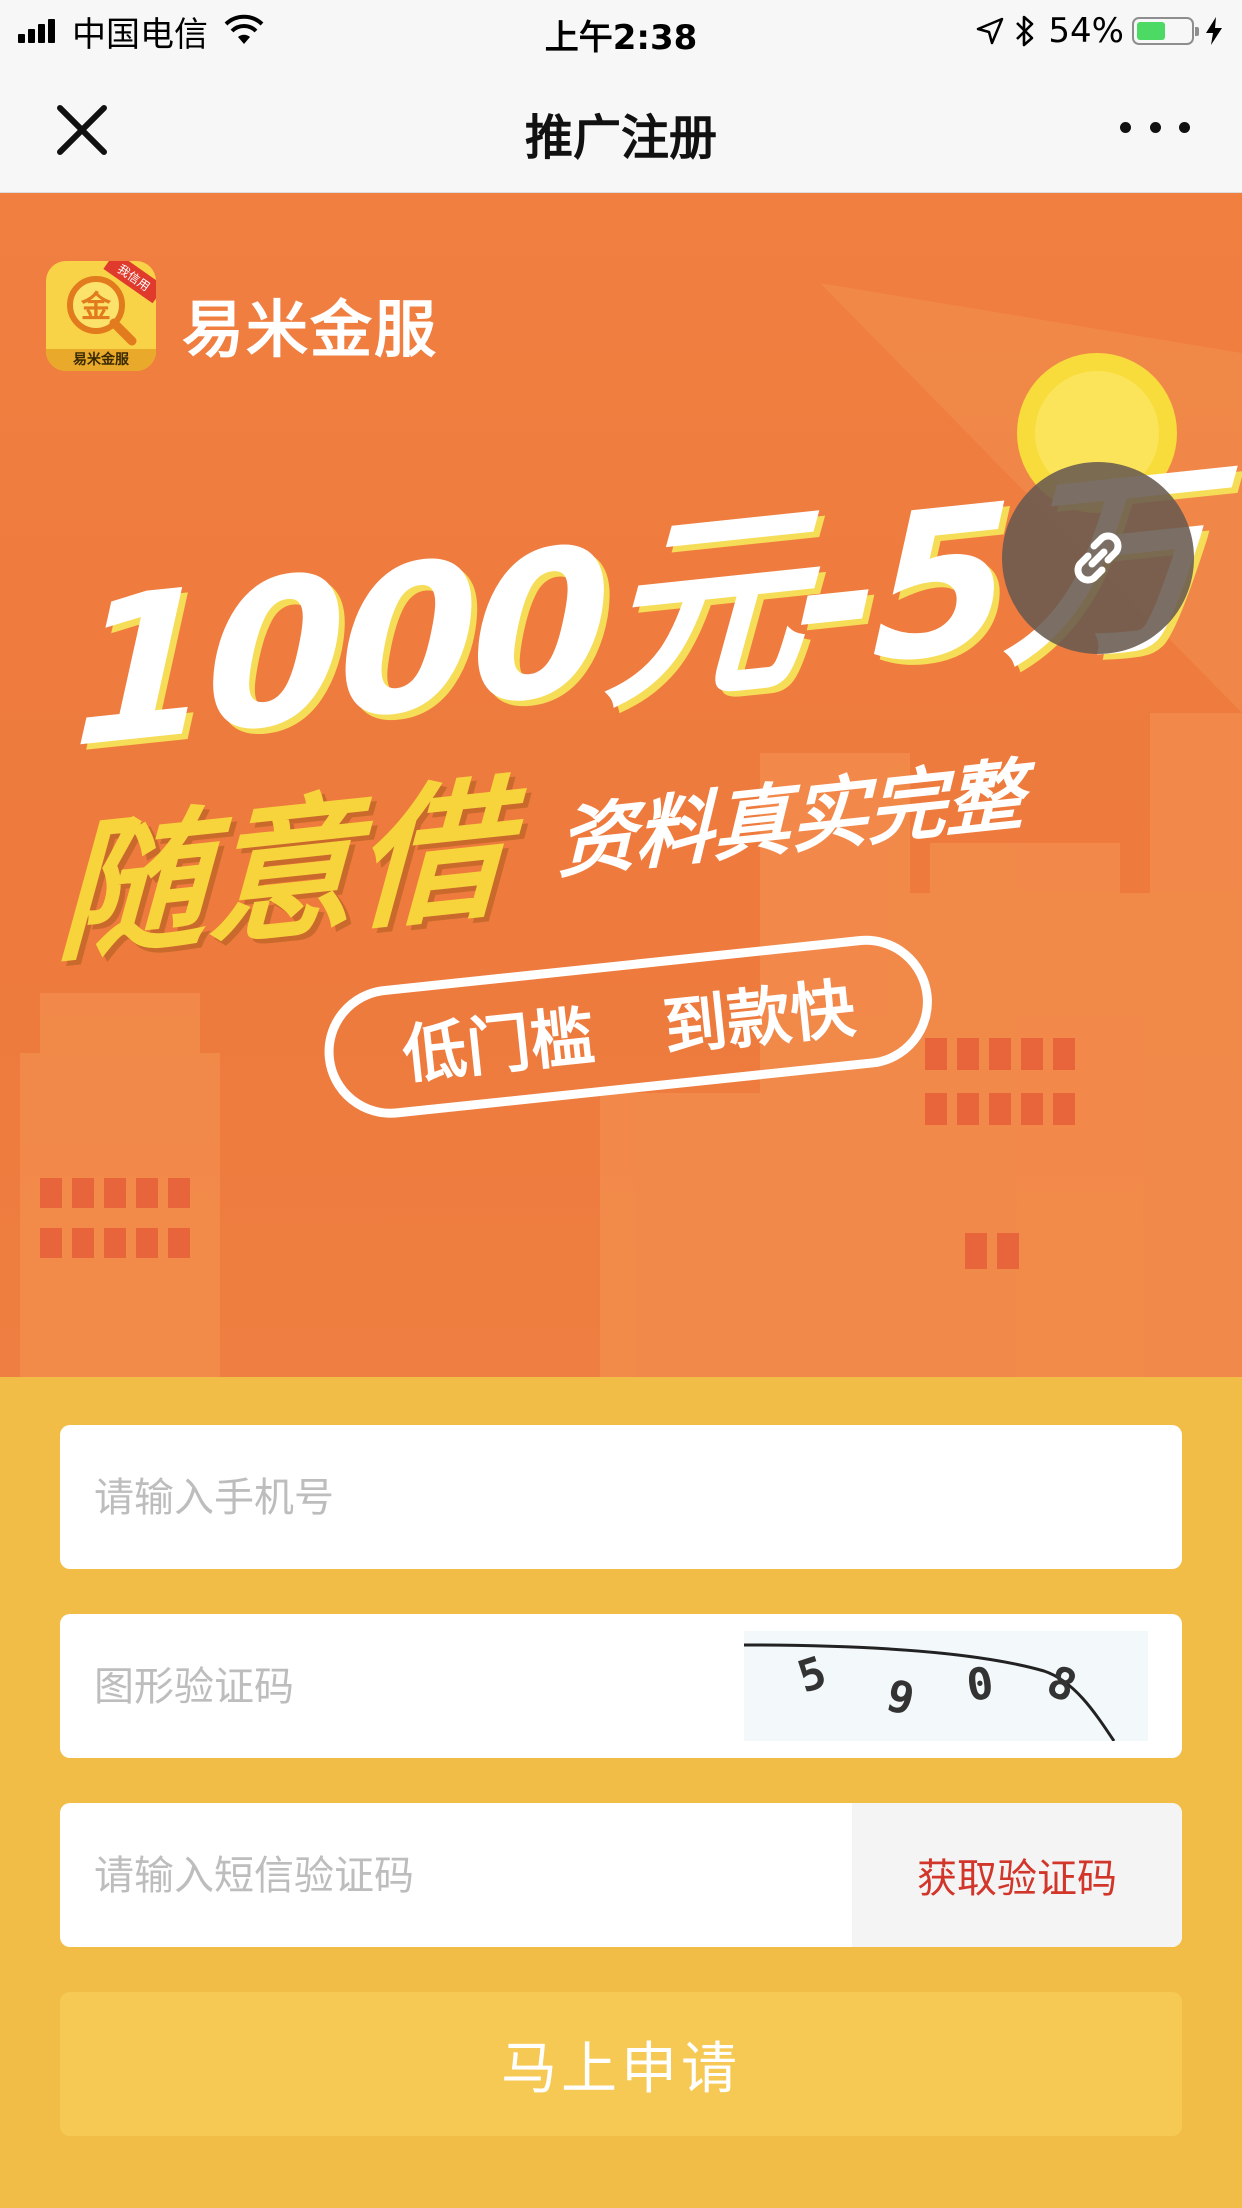 This screenshot has width=1242, height=2208. What do you see at coordinates (1214, 31) in the screenshot?
I see `charging-bolt-icon` at bounding box center [1214, 31].